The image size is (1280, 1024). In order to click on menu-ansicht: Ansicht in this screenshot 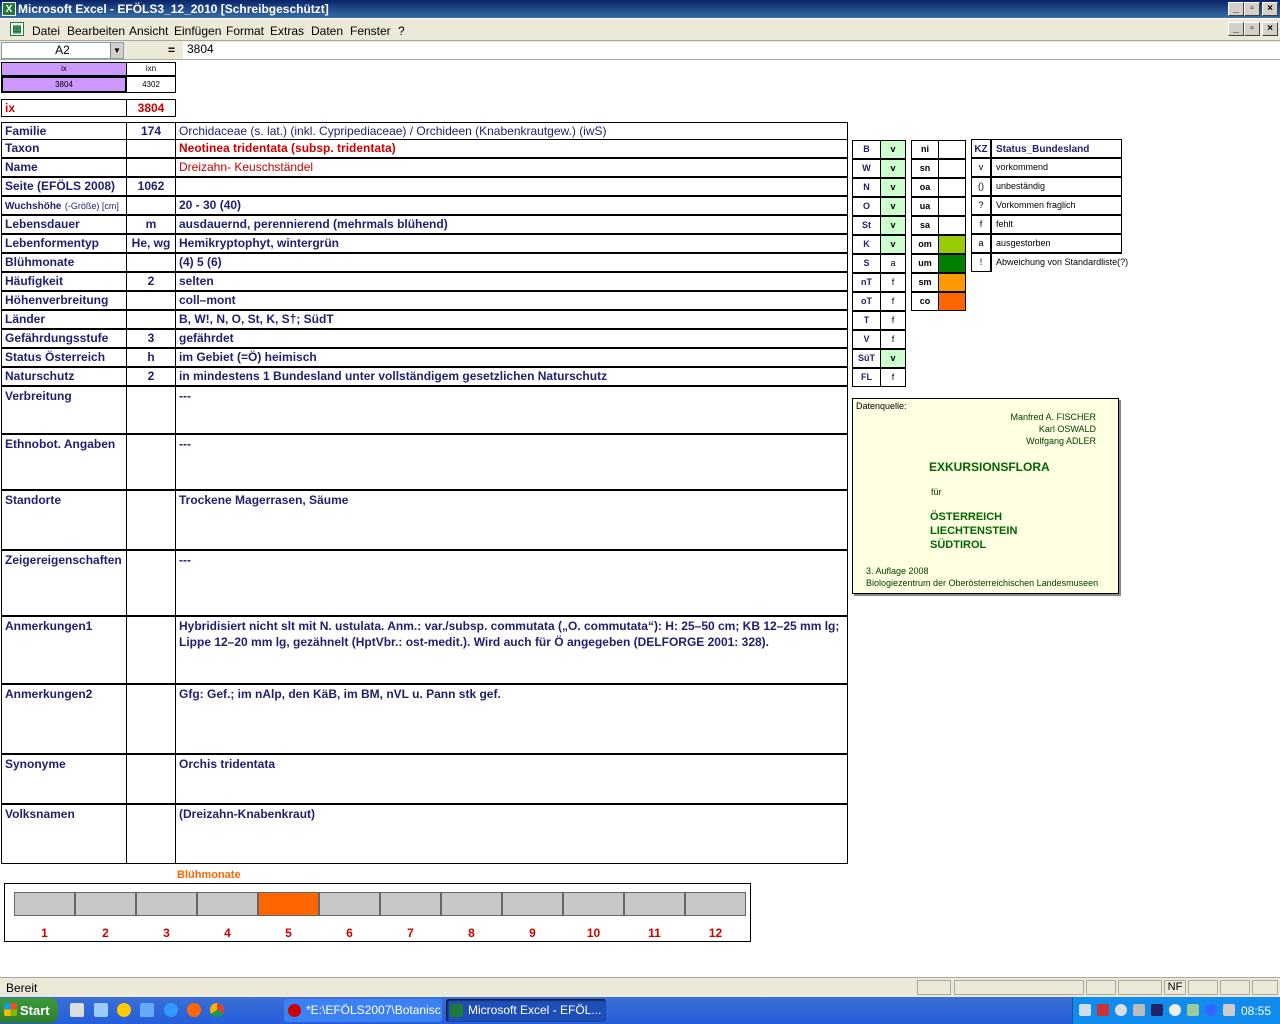, I will do `click(148, 31)`.